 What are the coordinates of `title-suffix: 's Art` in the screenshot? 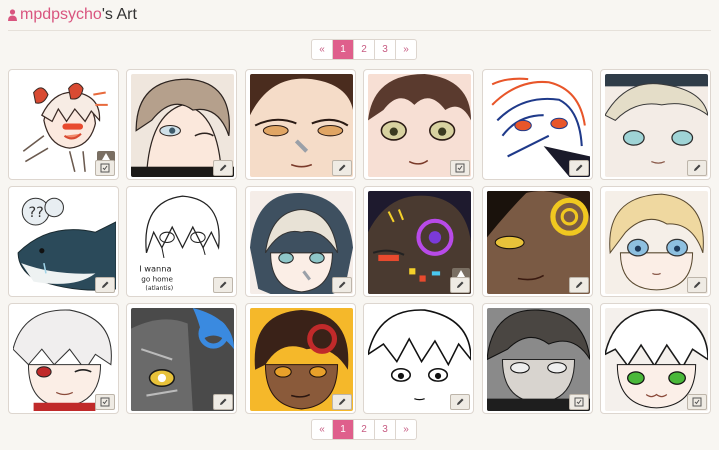 It's located at (119, 14).